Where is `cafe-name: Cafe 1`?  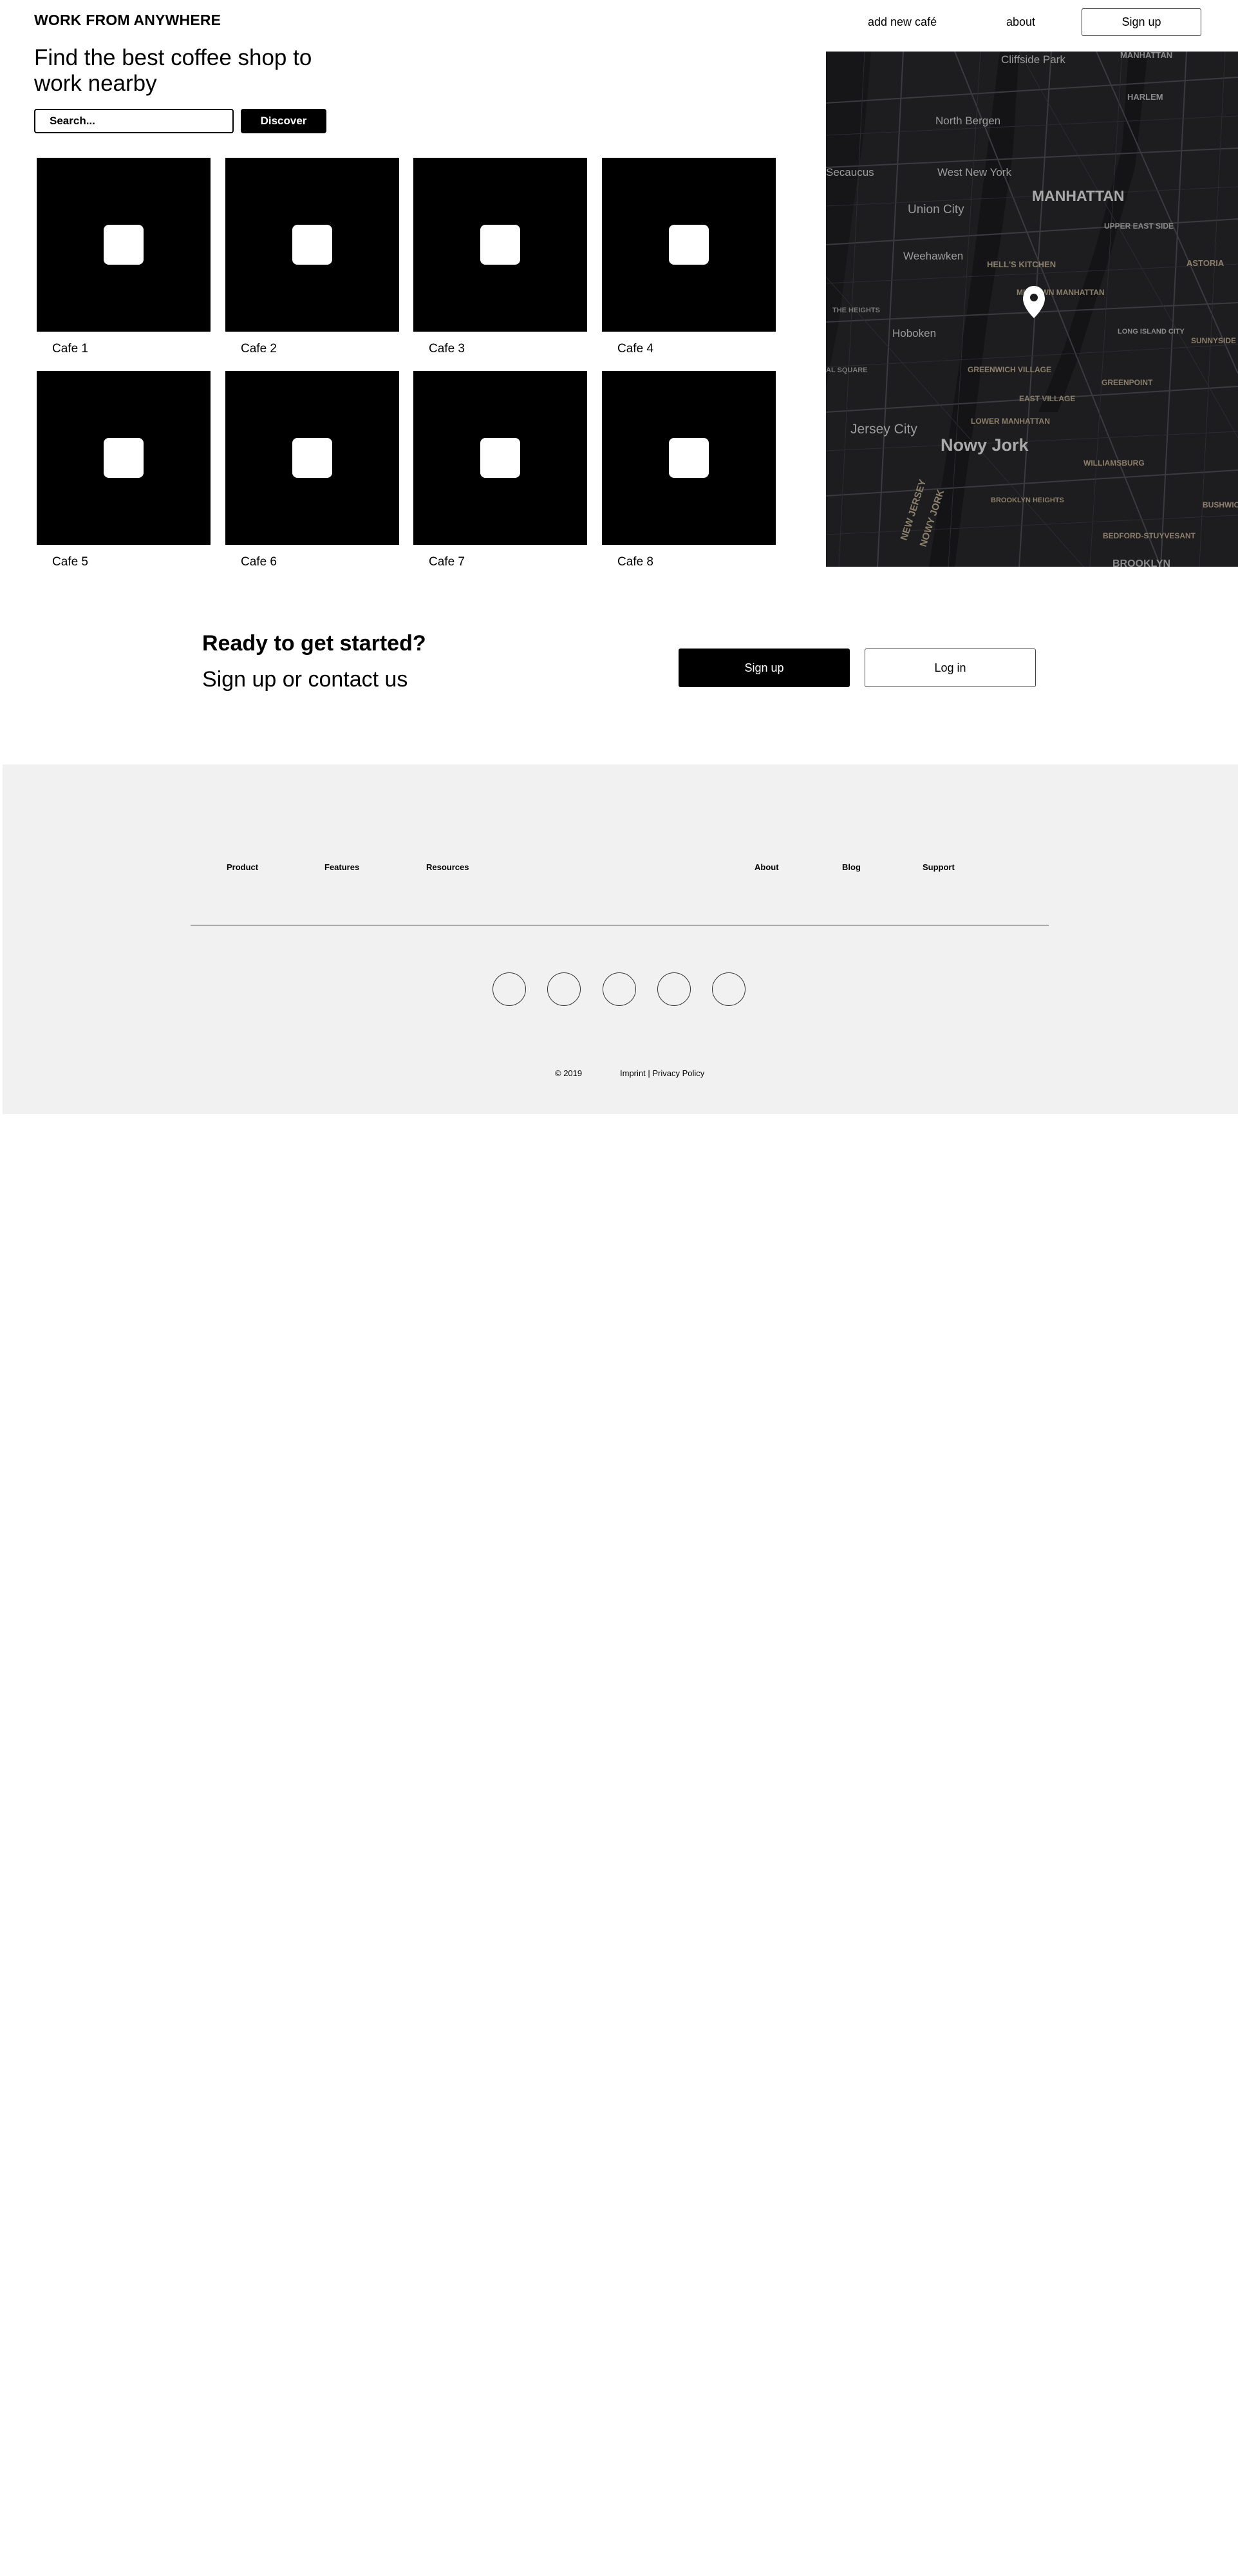
cafe-name: Cafe 1 is located at coordinates (70, 349).